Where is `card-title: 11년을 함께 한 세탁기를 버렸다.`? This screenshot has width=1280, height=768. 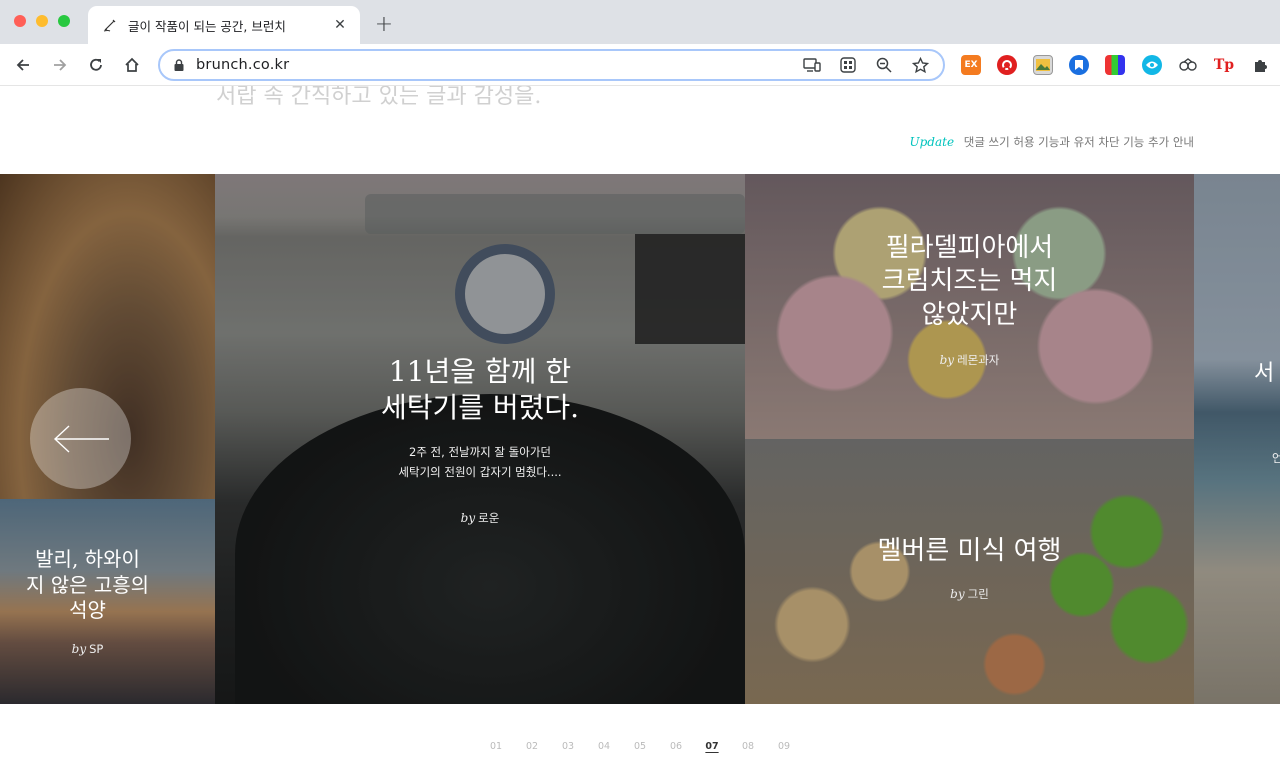
card-title: 11년을 함께 한 세탁기를 버렸다. is located at coordinates (480, 389).